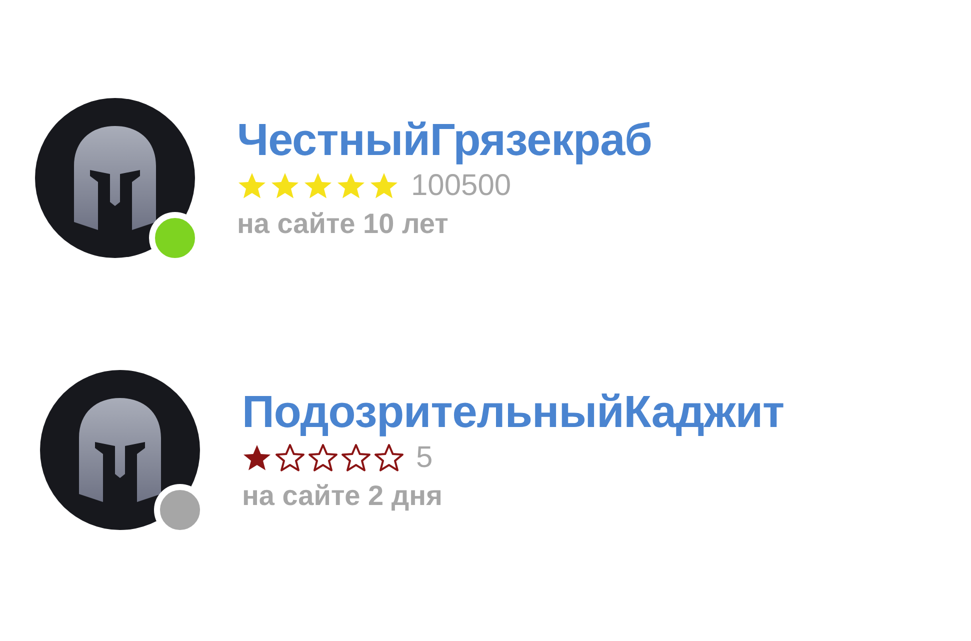 The width and height of the screenshot is (971, 641). Describe the element at coordinates (343, 495) in the screenshot. I see `member-since: на сайте 2 дня` at that location.